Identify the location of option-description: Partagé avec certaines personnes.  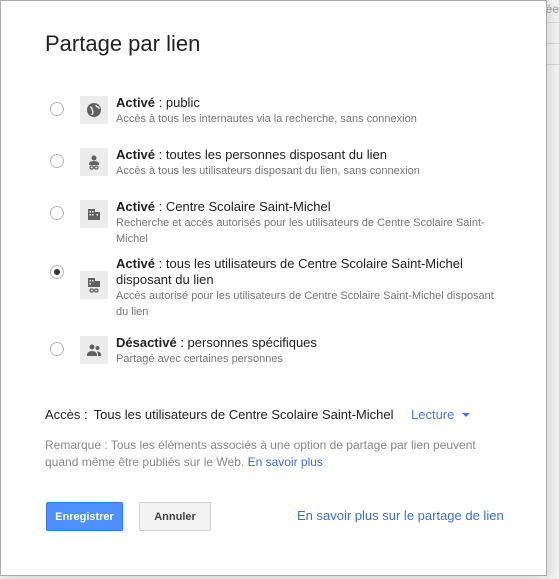
(199, 359).